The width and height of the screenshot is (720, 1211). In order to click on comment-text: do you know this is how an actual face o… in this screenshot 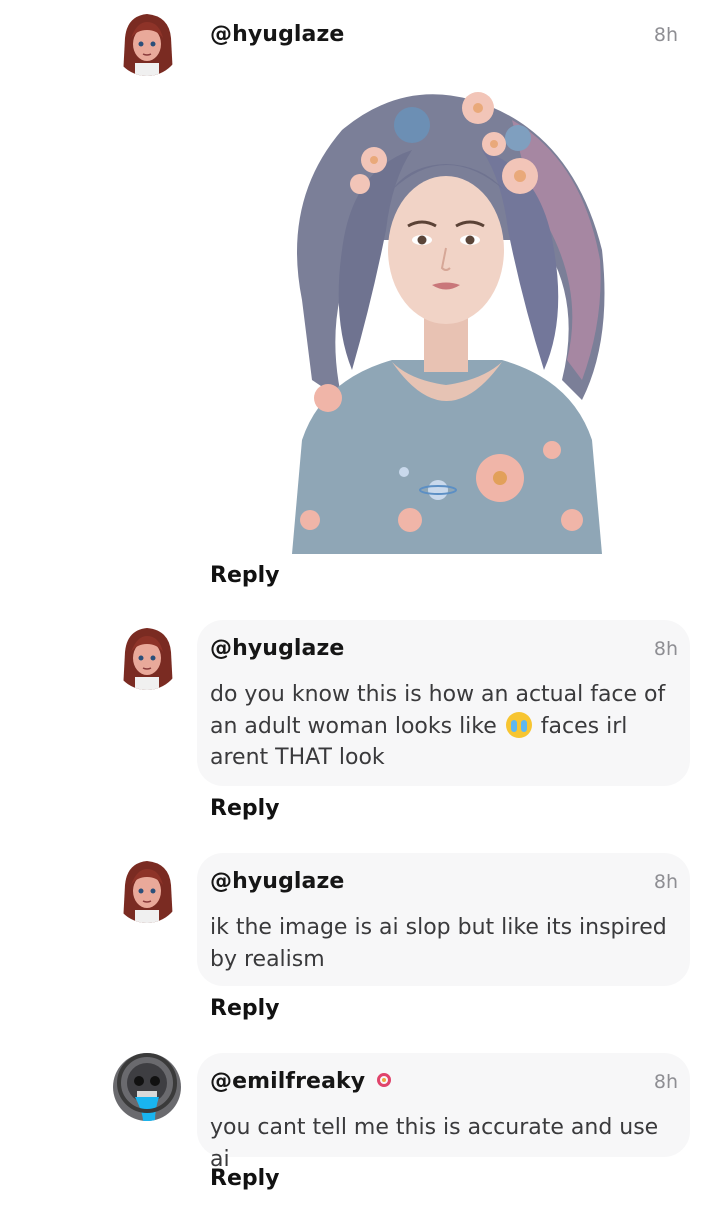, I will do `click(440, 726)`.